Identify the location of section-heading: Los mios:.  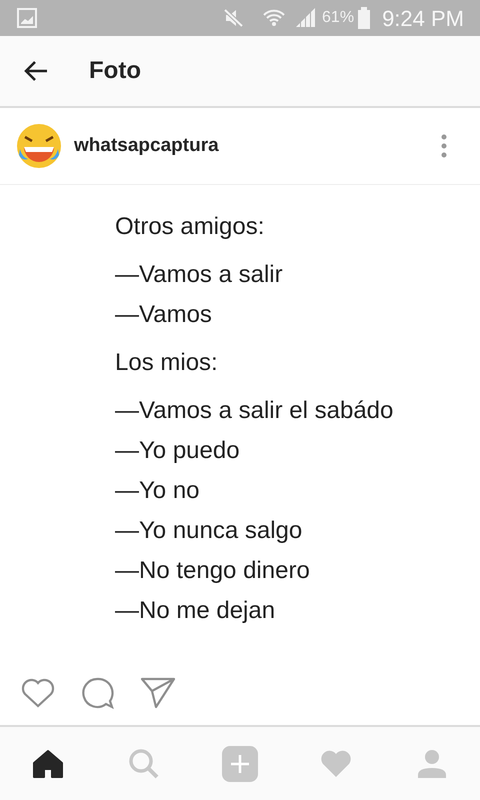
(166, 362).